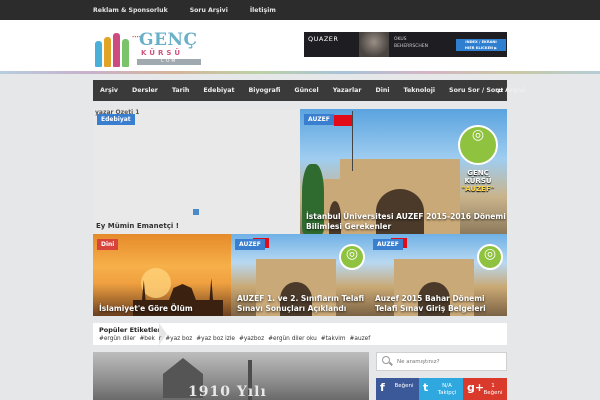 This screenshot has width=600, height=400. What do you see at coordinates (180, 90) in the screenshot?
I see `nav-item-tarih: Tarih` at bounding box center [180, 90].